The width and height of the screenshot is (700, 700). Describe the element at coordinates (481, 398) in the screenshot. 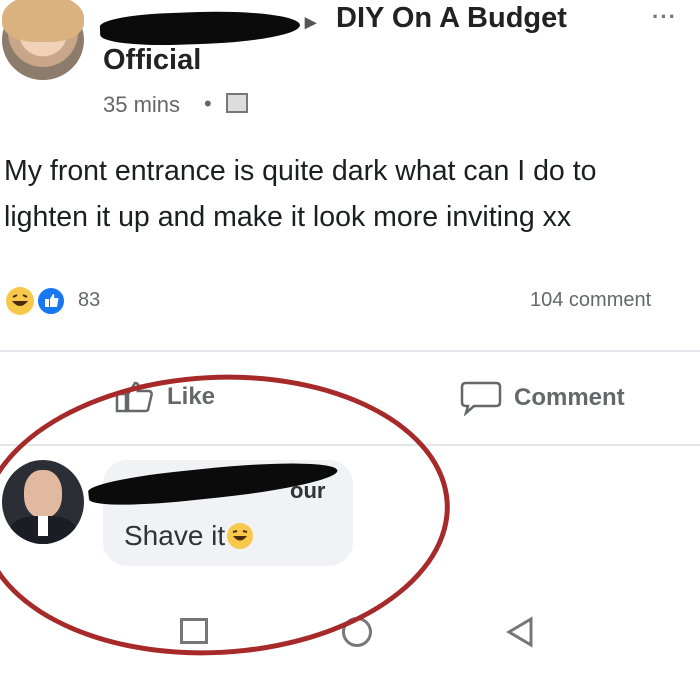

I see `comment-icon` at that location.